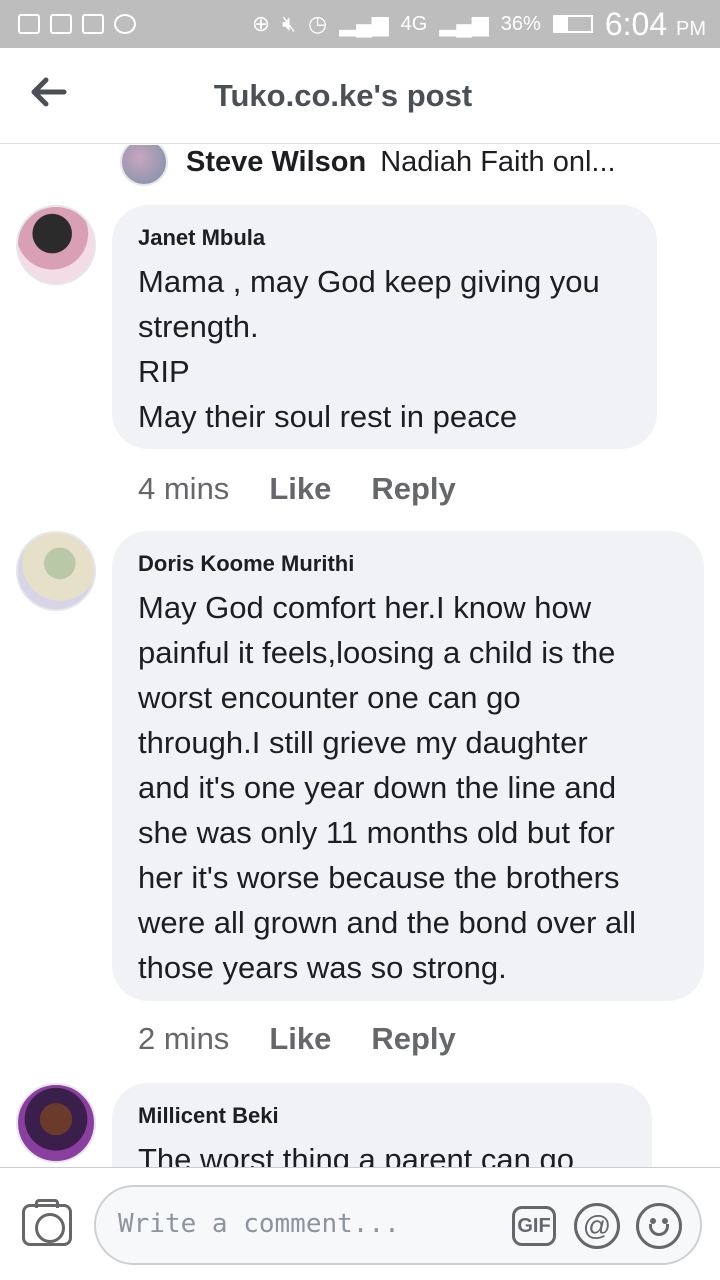 This screenshot has width=720, height=1280. Describe the element at coordinates (184, 1038) in the screenshot. I see `comment-time: 2 mins` at that location.